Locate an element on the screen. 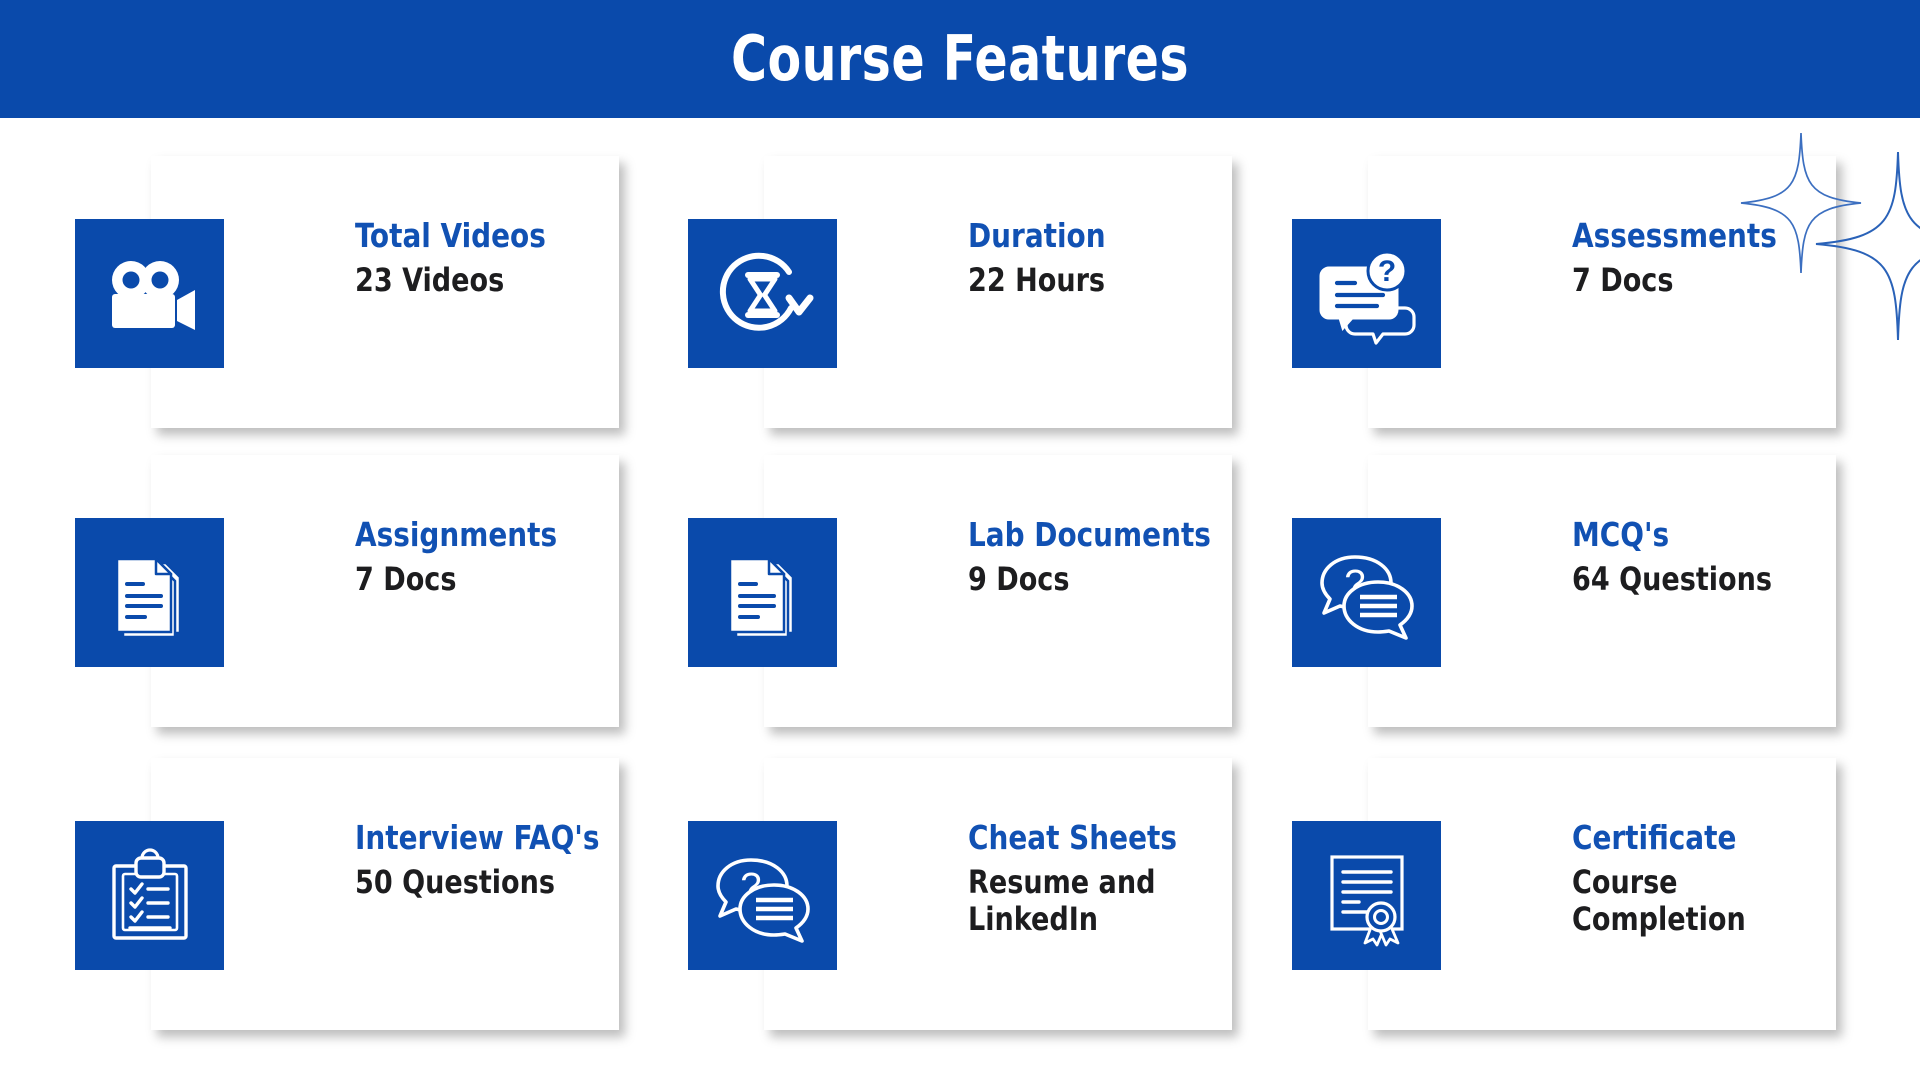 The height and width of the screenshot is (1080, 1920). card-label: Certificate is located at coordinates (1654, 837).